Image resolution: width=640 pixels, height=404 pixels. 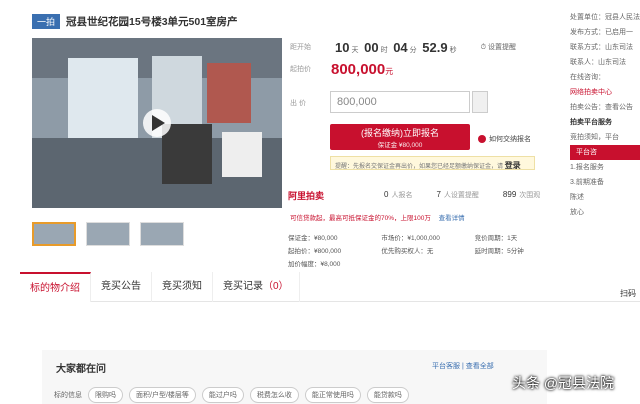 What do you see at coordinates (504, 139) in the screenshot?
I see `help-link: 如何交纳报名` at bounding box center [504, 139].